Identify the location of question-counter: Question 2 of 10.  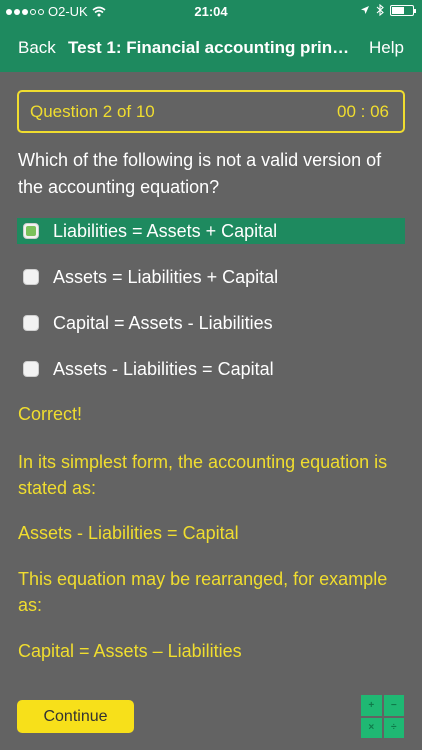
(92, 111).